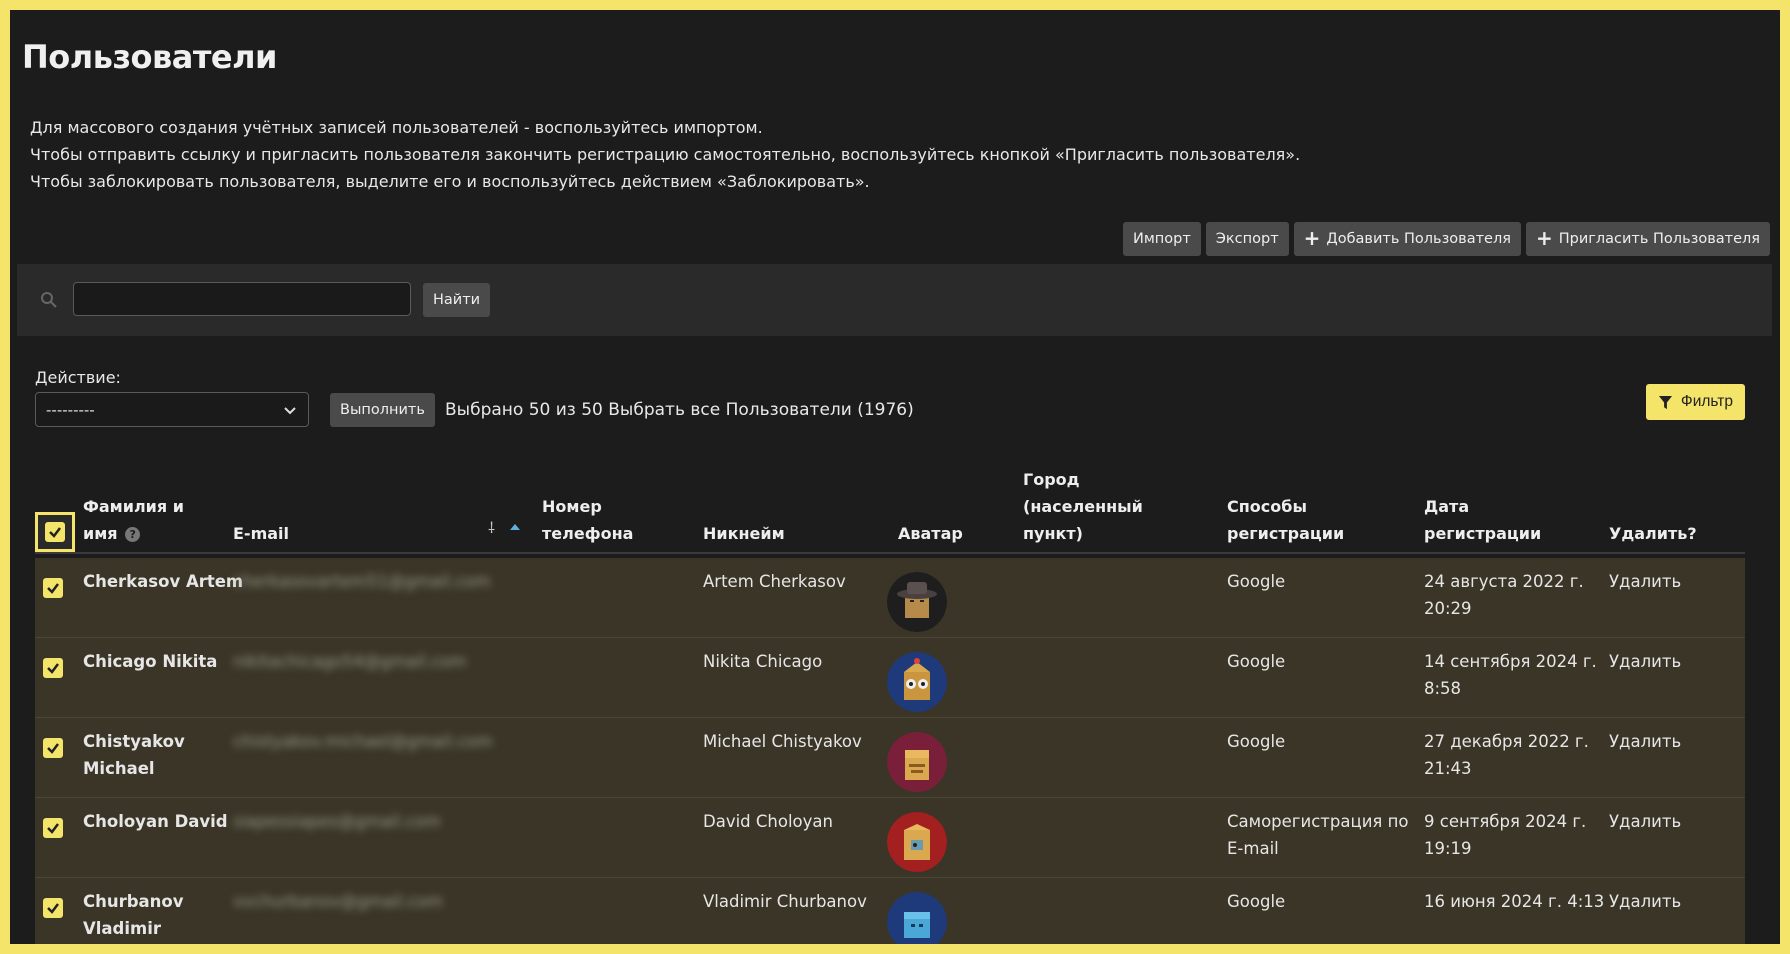  I want to click on action-label: Действие:, so click(78, 377).